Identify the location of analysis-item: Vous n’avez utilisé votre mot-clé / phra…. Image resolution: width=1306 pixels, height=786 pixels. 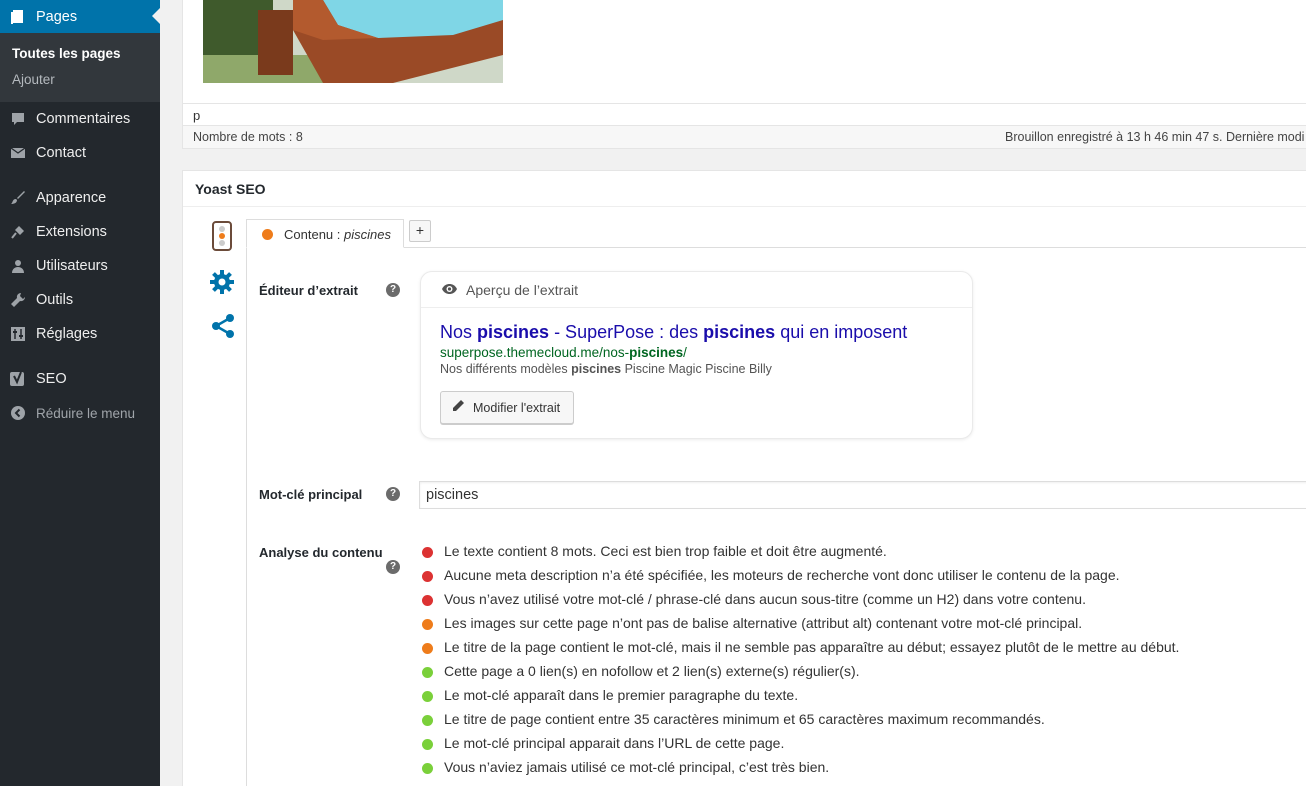
(862, 603).